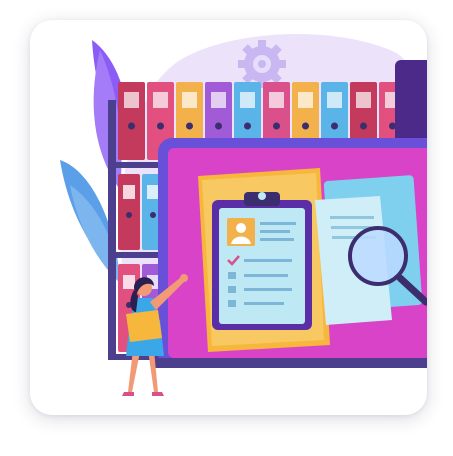  I want to click on screen-base, so click(288, 363).